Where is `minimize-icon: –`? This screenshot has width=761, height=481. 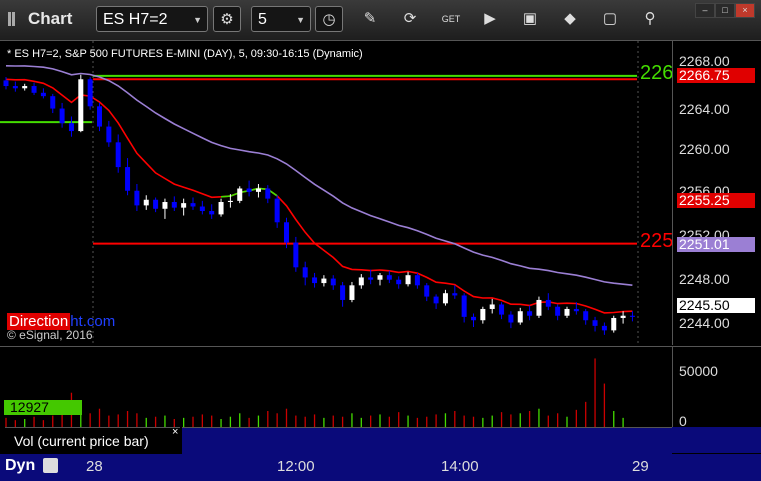 minimize-icon: – is located at coordinates (705, 10).